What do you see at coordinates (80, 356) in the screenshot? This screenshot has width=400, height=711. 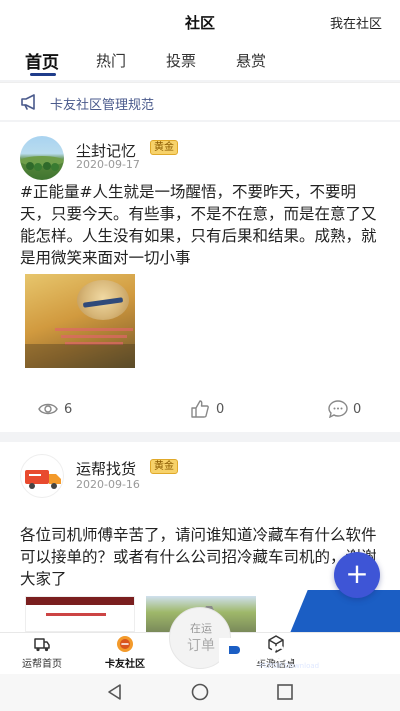 I see `image-ground` at bounding box center [80, 356].